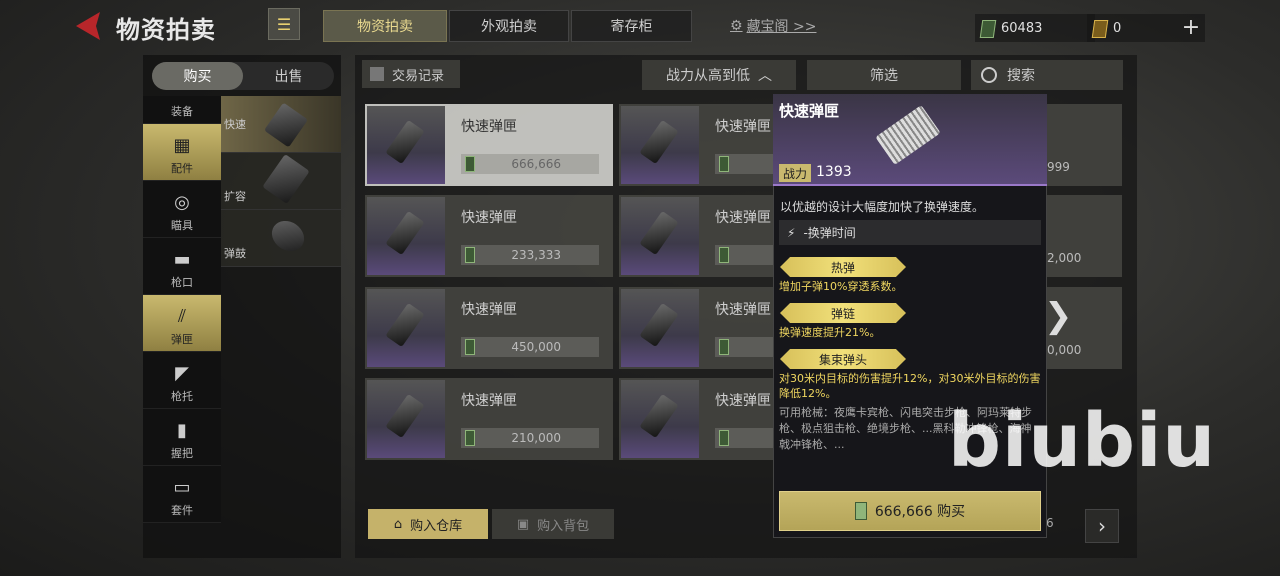 Image resolution: width=1280 pixels, height=576 pixels. I want to click on scope-icon: ◎, so click(182, 202).